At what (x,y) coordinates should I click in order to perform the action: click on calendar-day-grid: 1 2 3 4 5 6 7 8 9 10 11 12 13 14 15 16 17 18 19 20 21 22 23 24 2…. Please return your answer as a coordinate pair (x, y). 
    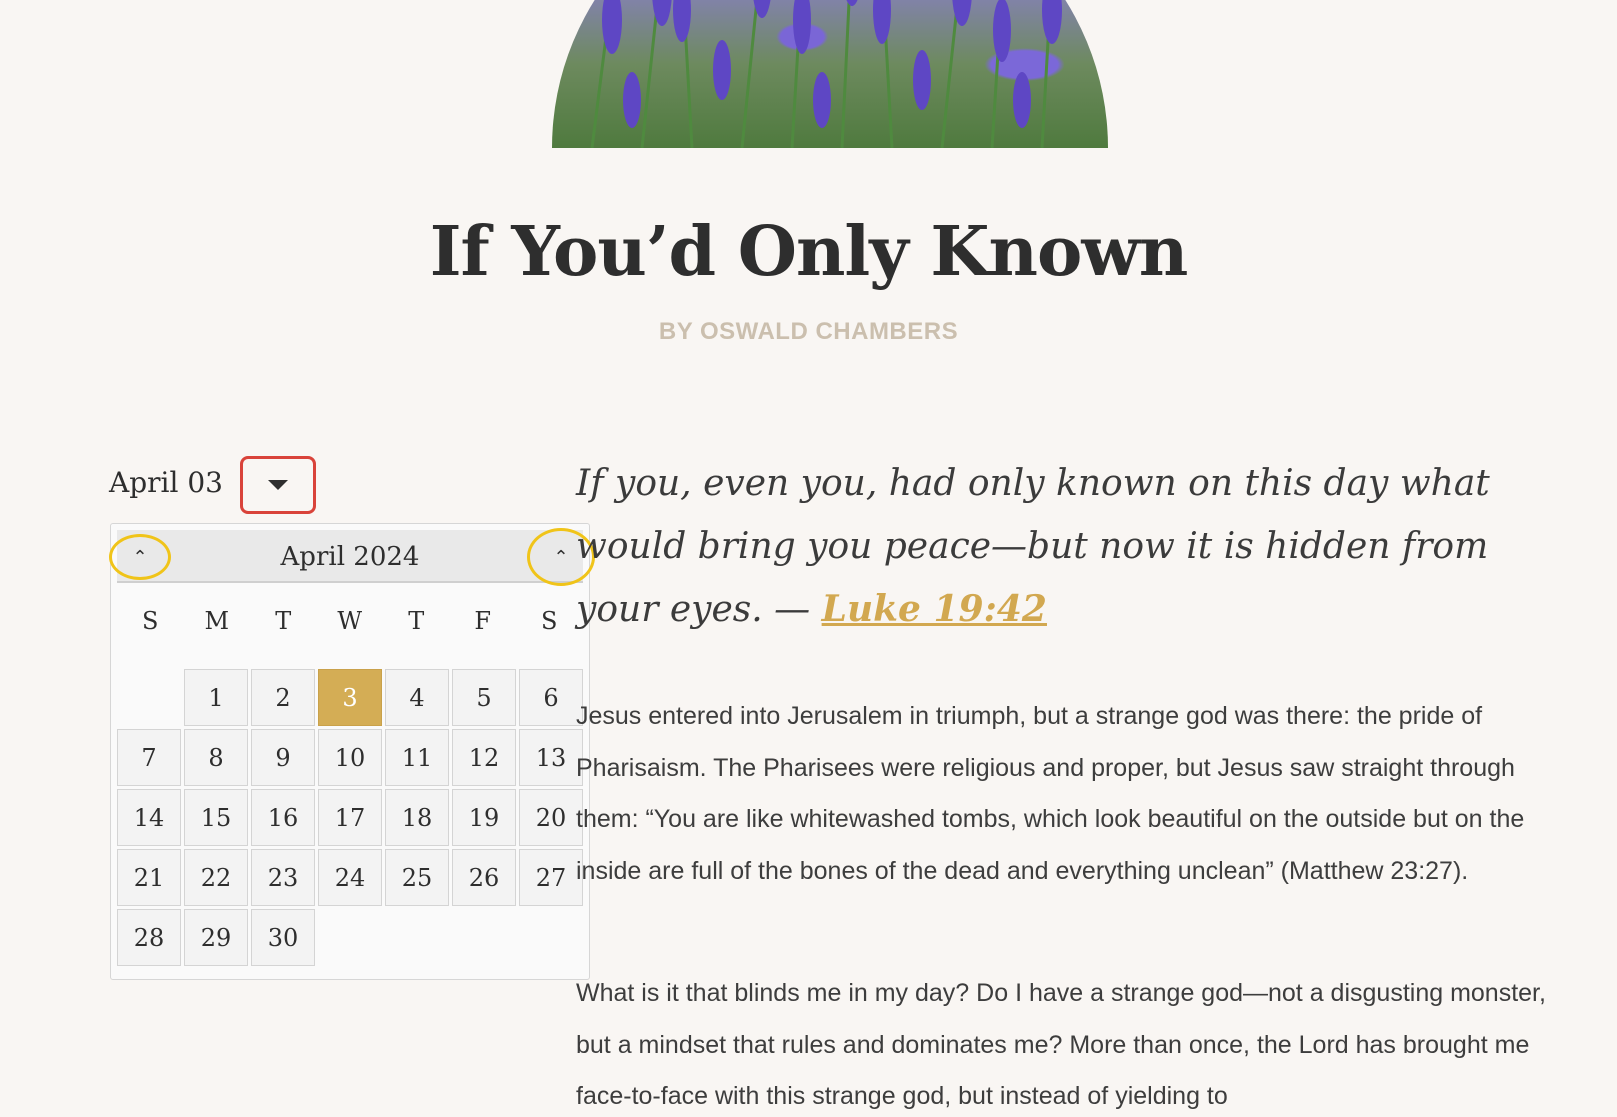
    Looking at the image, I should click on (350, 817).